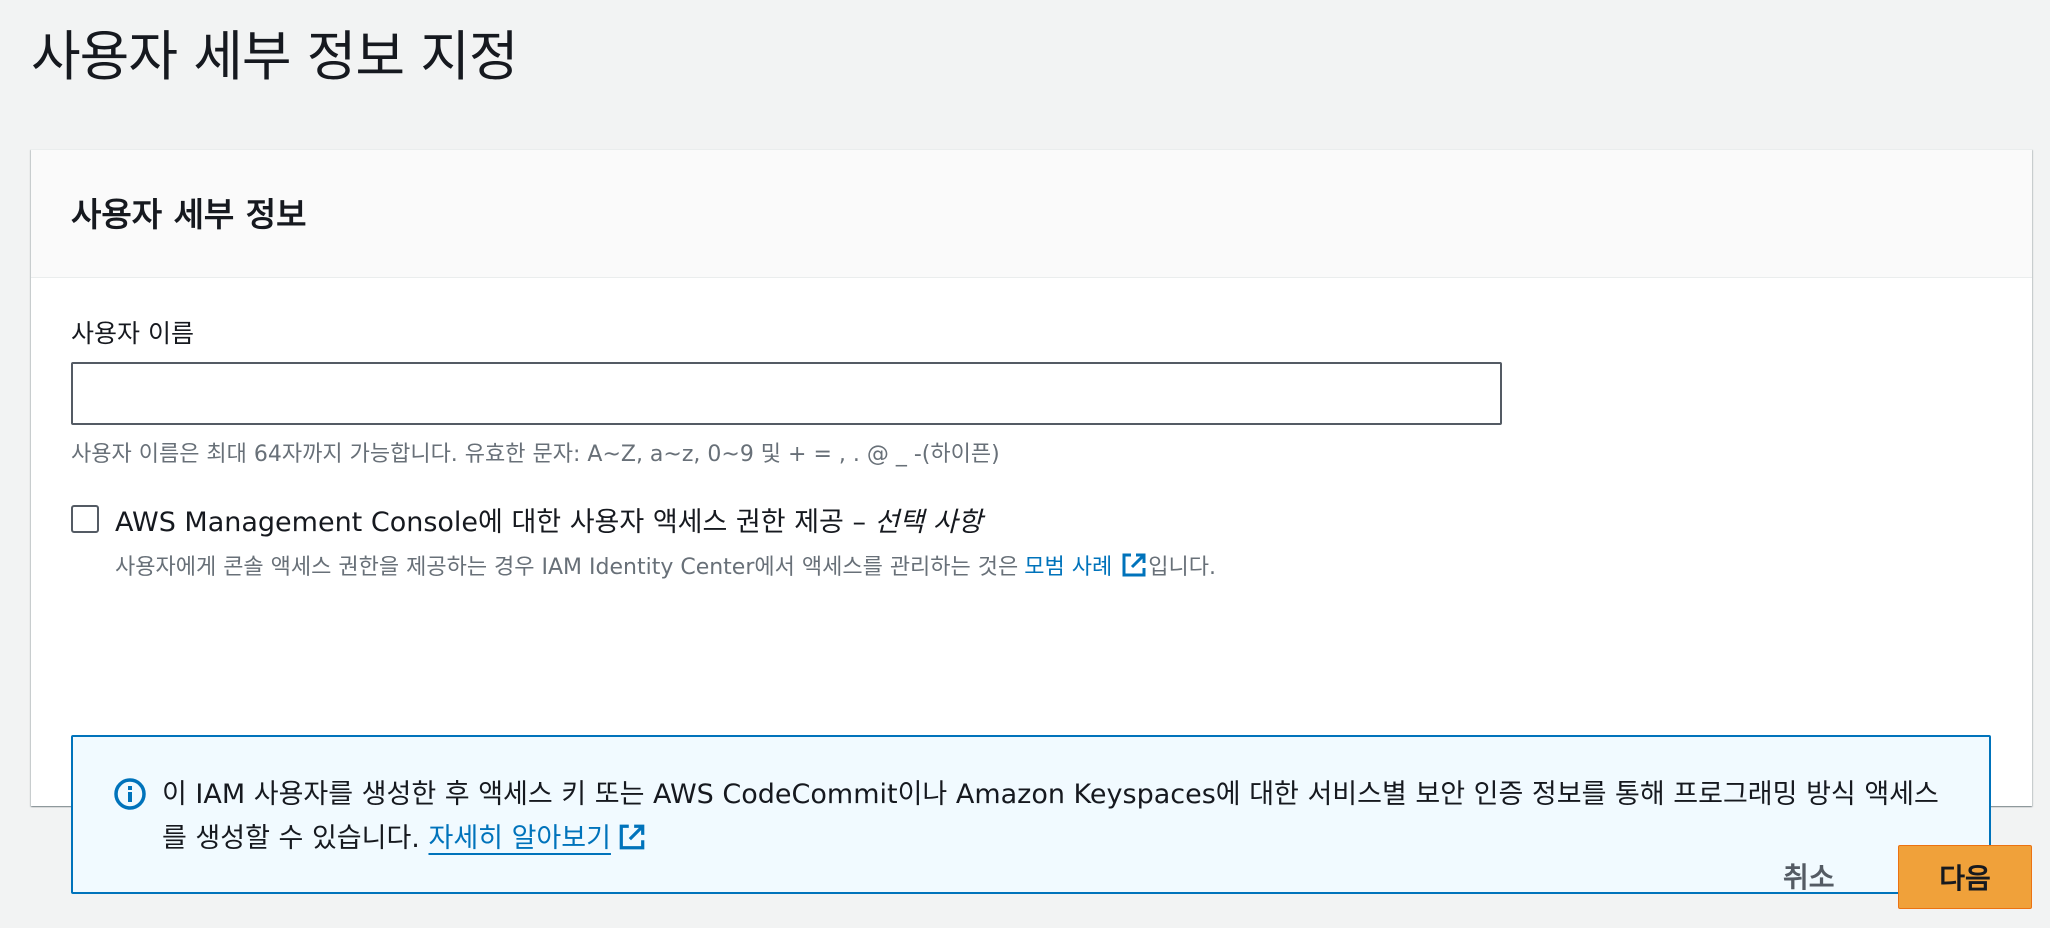 The image size is (2050, 928). I want to click on best-practice-link: 모범 사례, so click(1086, 565).